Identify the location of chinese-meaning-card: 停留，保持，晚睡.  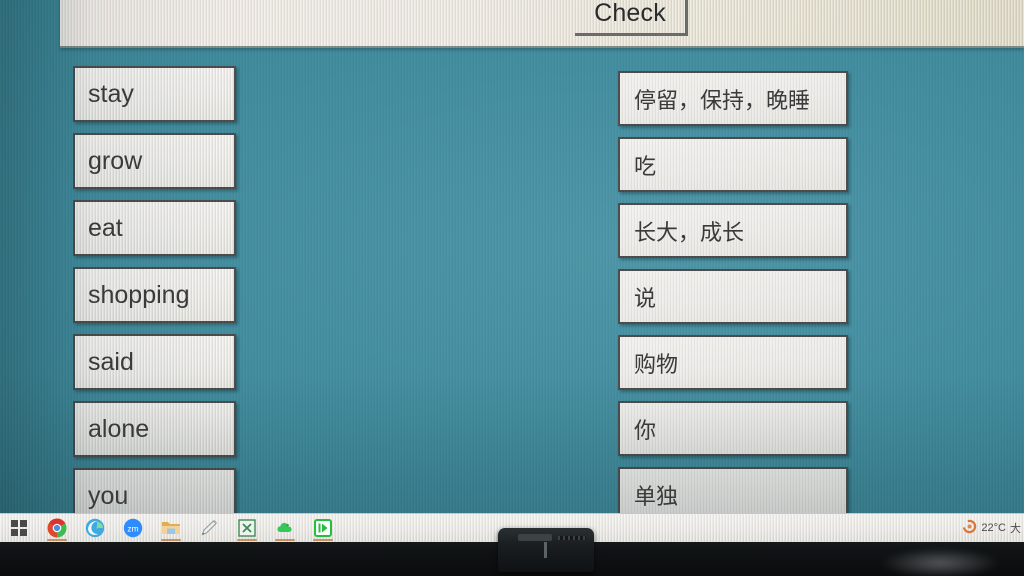
(733, 98).